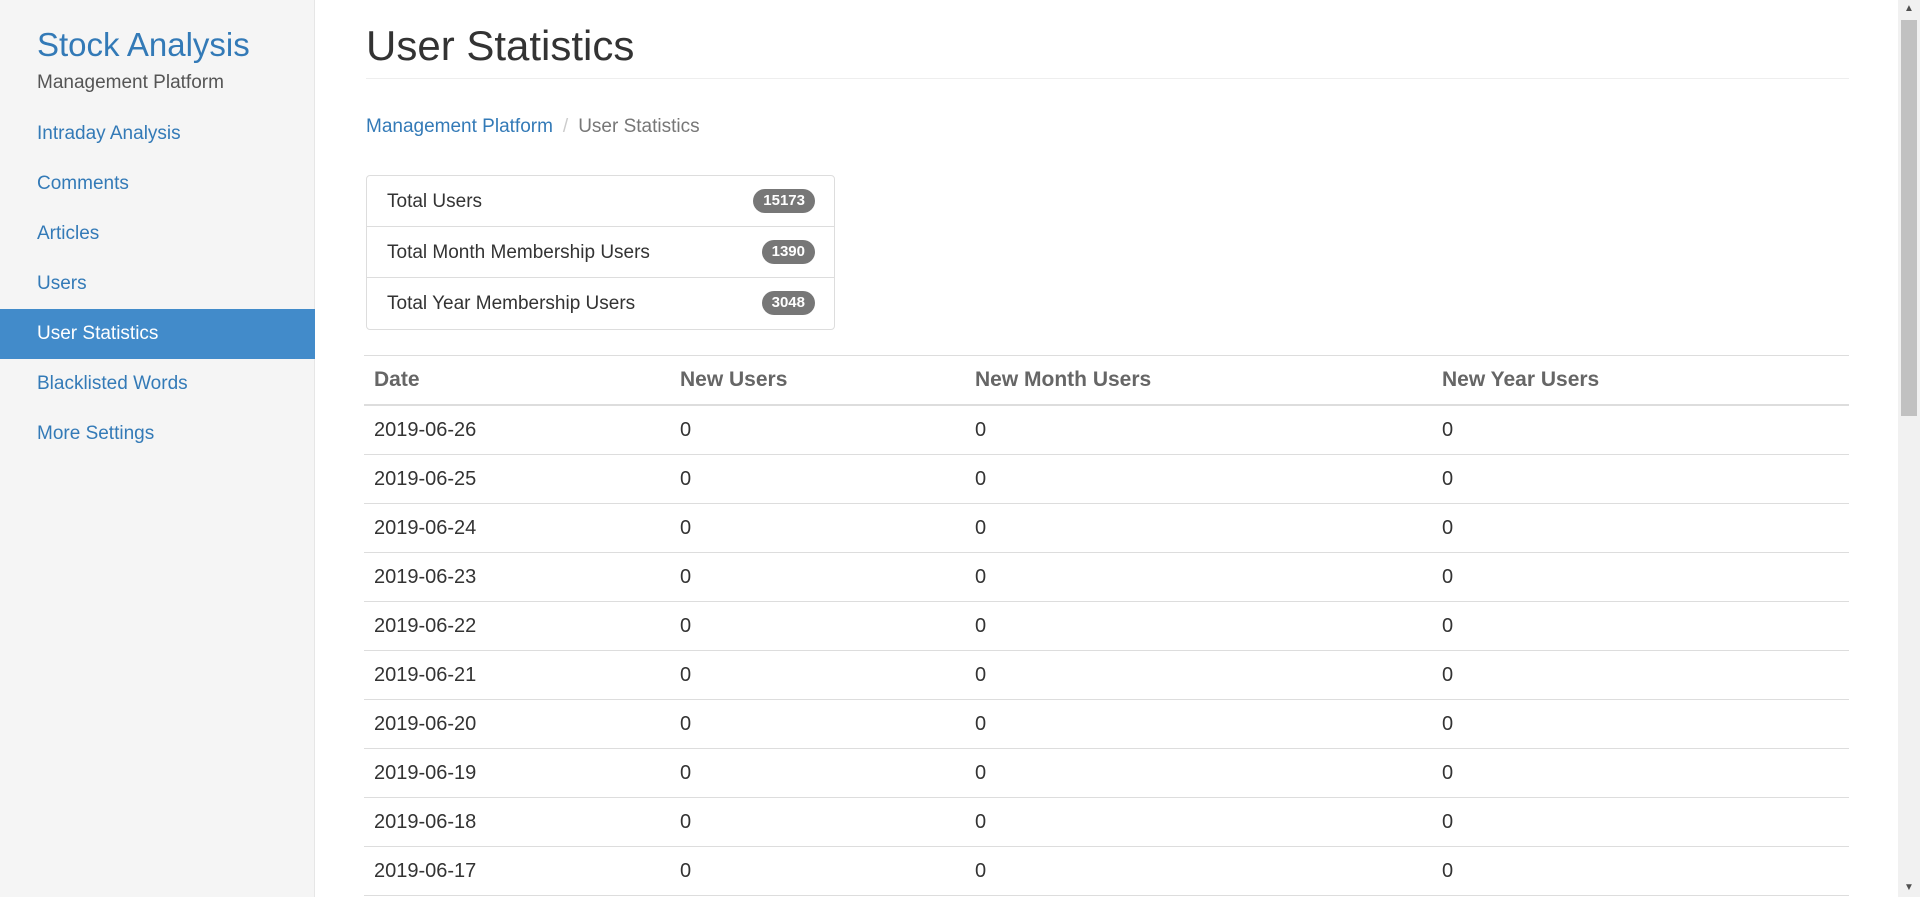 The width and height of the screenshot is (1920, 897). I want to click on summary-item-total-year-membership-users: Total Year Membership Users 3048, so click(600, 303).